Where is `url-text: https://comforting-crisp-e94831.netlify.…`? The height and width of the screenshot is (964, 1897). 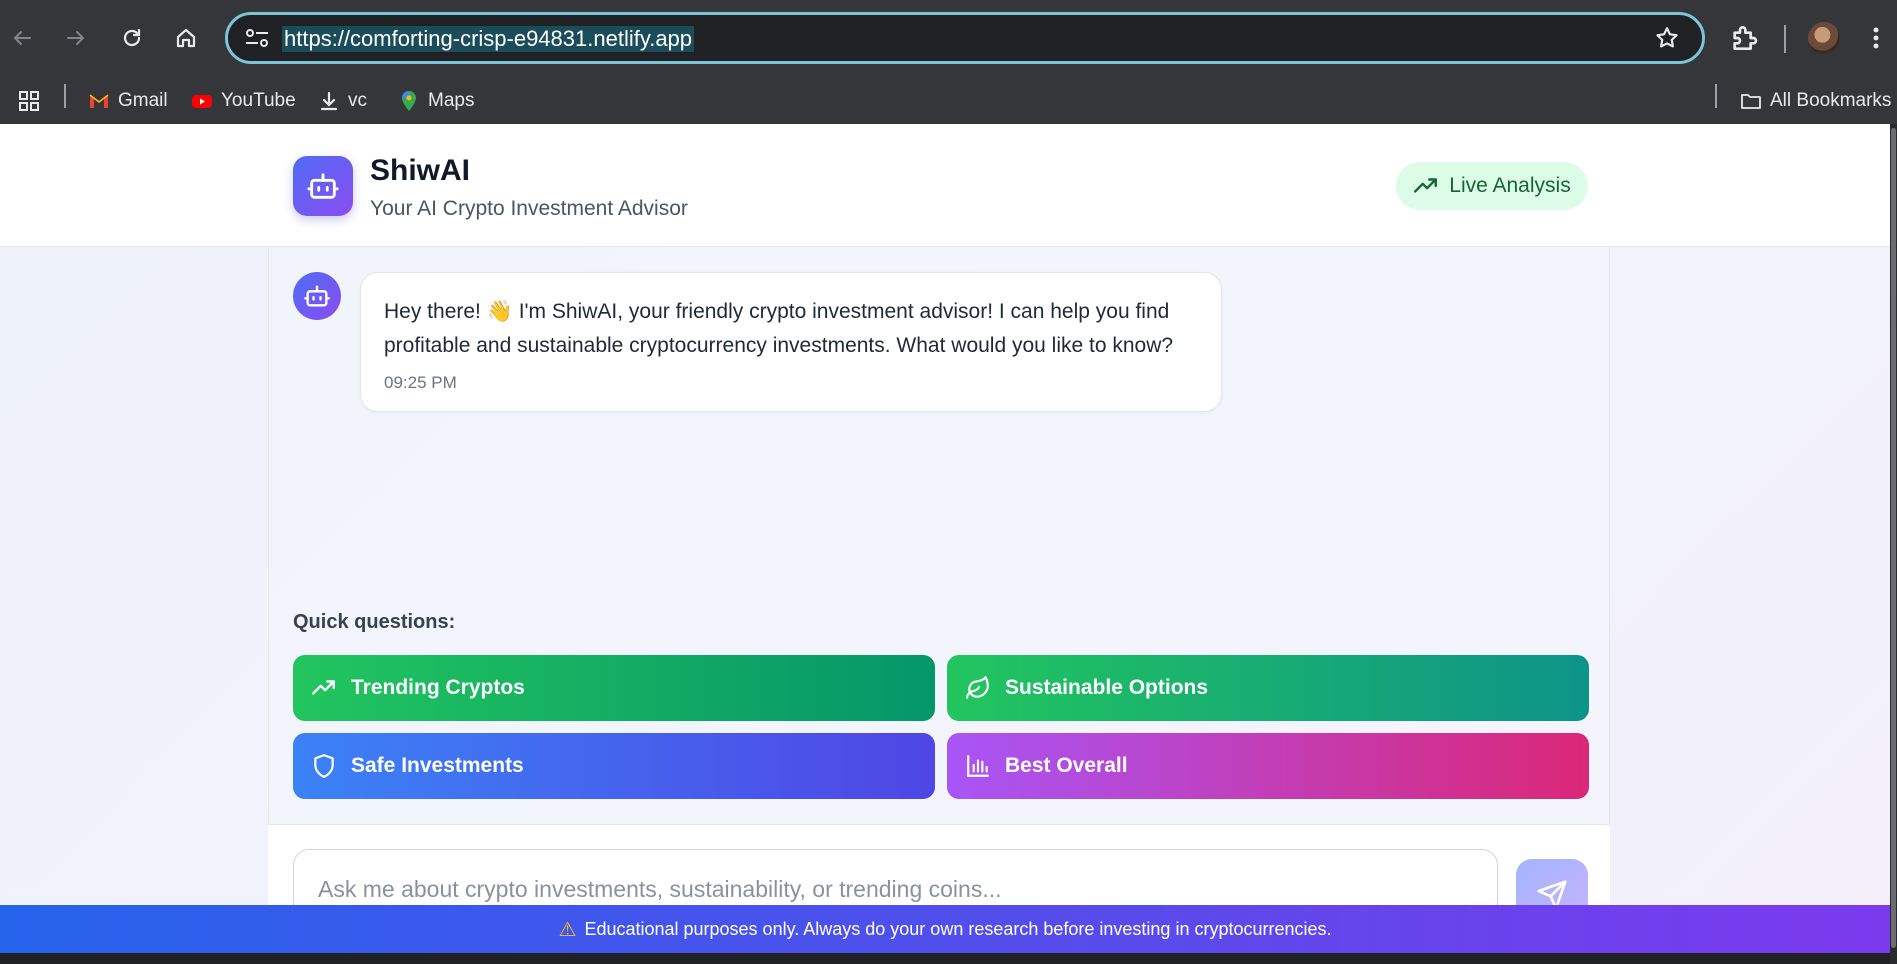
url-text: https://comforting-crisp-e94831.netlify.… is located at coordinates (488, 39).